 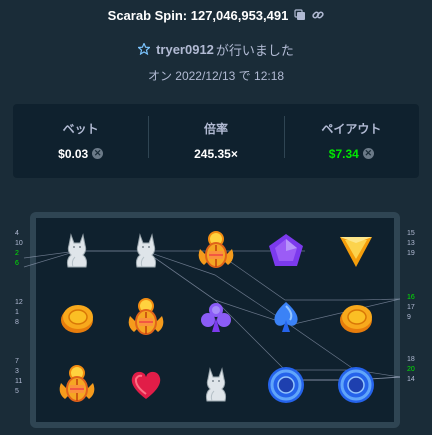 I want to click on bet-stat: ベット $0.03 ✕, so click(x=80, y=141).